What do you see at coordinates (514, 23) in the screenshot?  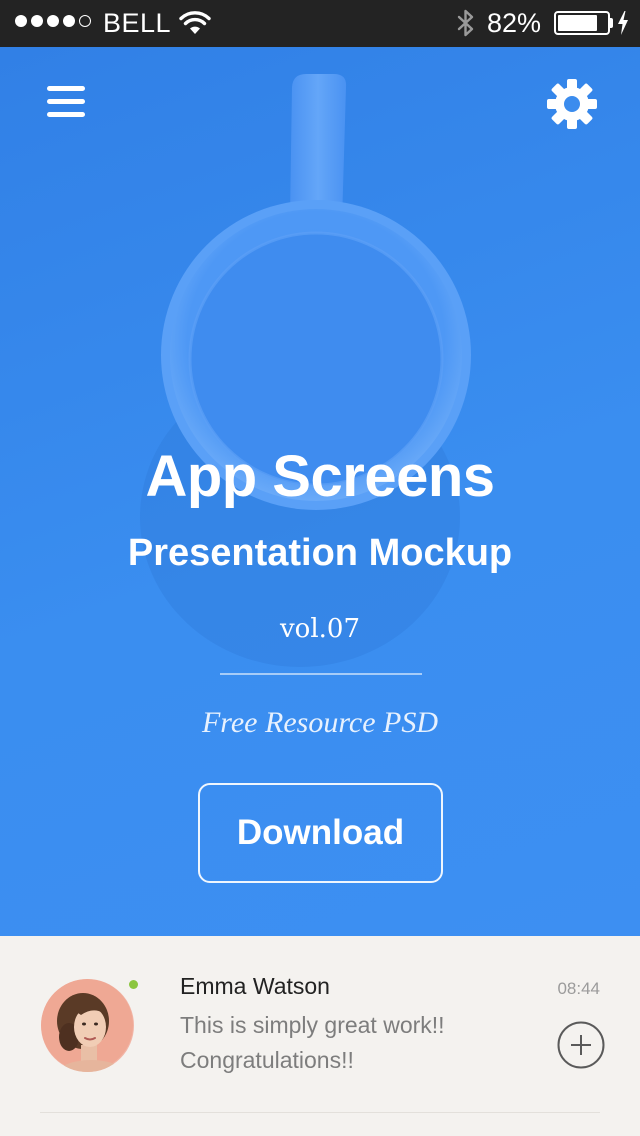 I see `battery-percentage: 82%` at bounding box center [514, 23].